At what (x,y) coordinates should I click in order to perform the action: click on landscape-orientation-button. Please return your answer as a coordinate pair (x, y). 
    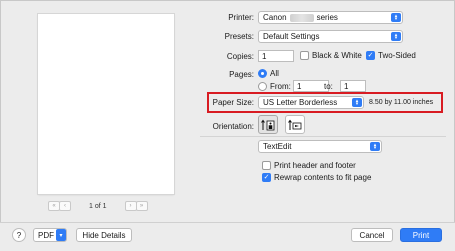
    Looking at the image, I should click on (295, 124).